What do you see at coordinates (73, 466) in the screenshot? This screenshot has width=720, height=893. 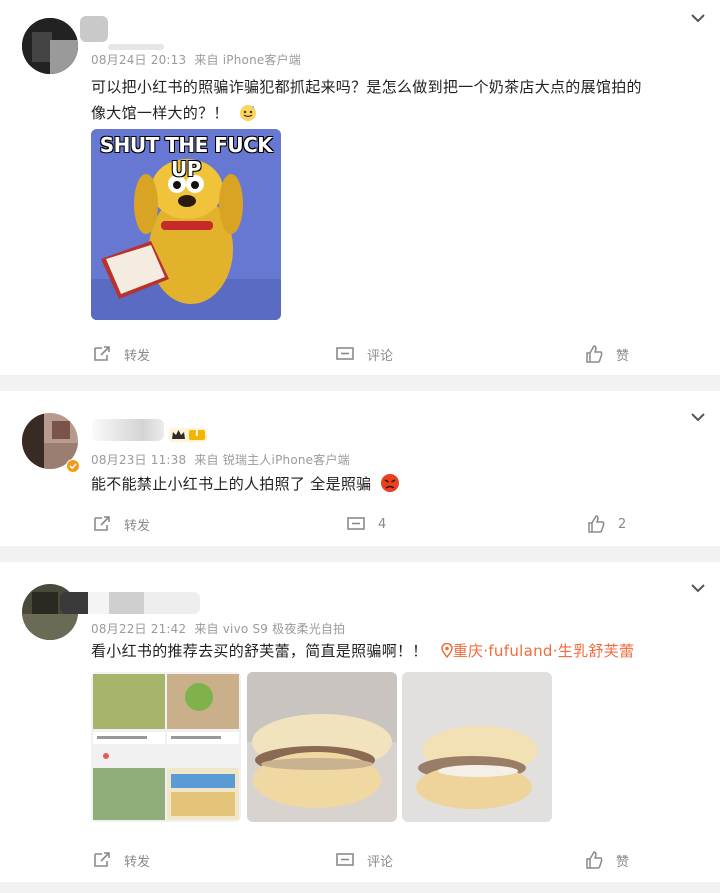 I see `verified-badge-icon` at bounding box center [73, 466].